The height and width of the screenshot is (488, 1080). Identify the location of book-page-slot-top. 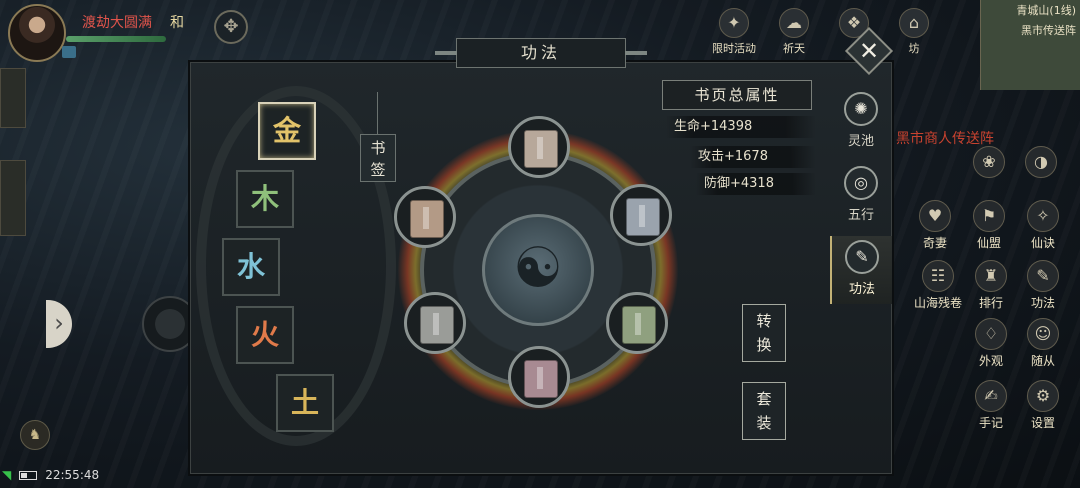
(539, 147).